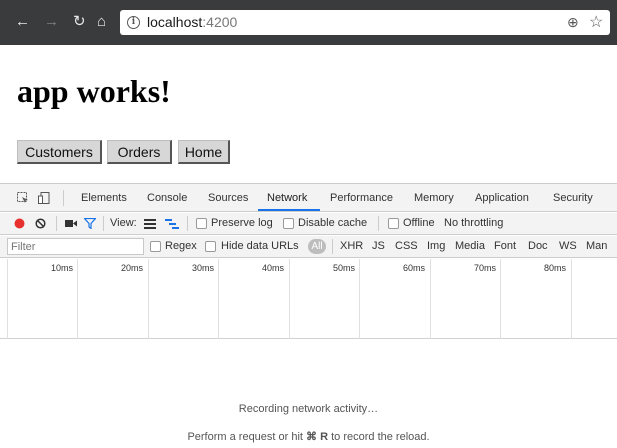  What do you see at coordinates (94, 91) in the screenshot?
I see `page-title: app works!` at bounding box center [94, 91].